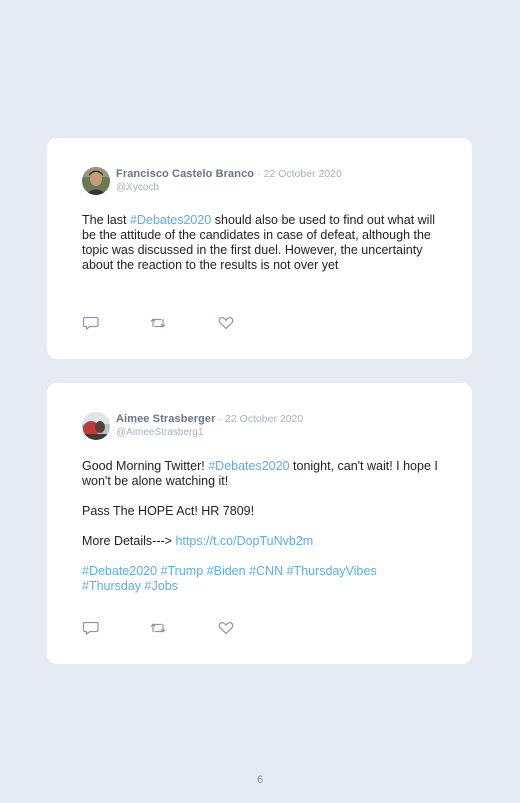 This screenshot has width=520, height=803. What do you see at coordinates (119, 571) in the screenshot?
I see `hashtag-link: #Debate2020` at bounding box center [119, 571].